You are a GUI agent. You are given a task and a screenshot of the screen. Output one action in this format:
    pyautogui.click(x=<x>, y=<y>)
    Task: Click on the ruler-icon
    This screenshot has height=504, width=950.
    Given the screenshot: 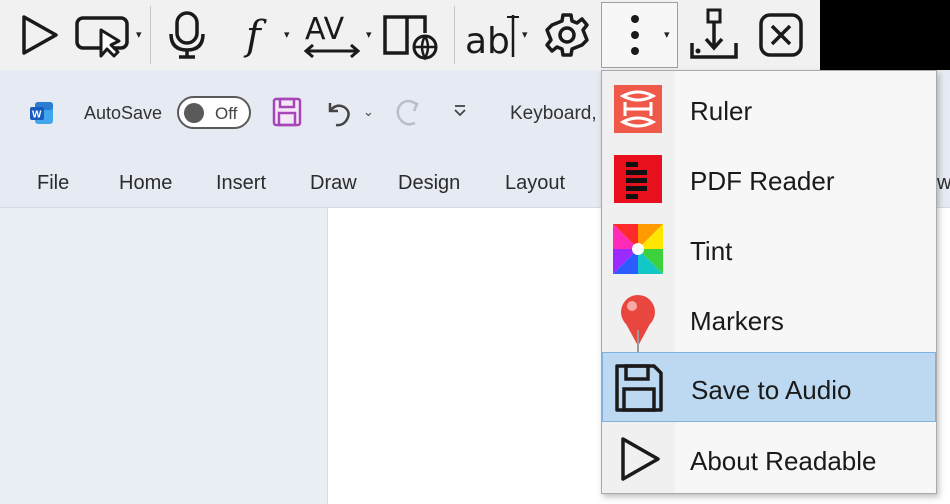 What is the action you would take?
    pyautogui.click(x=638, y=109)
    